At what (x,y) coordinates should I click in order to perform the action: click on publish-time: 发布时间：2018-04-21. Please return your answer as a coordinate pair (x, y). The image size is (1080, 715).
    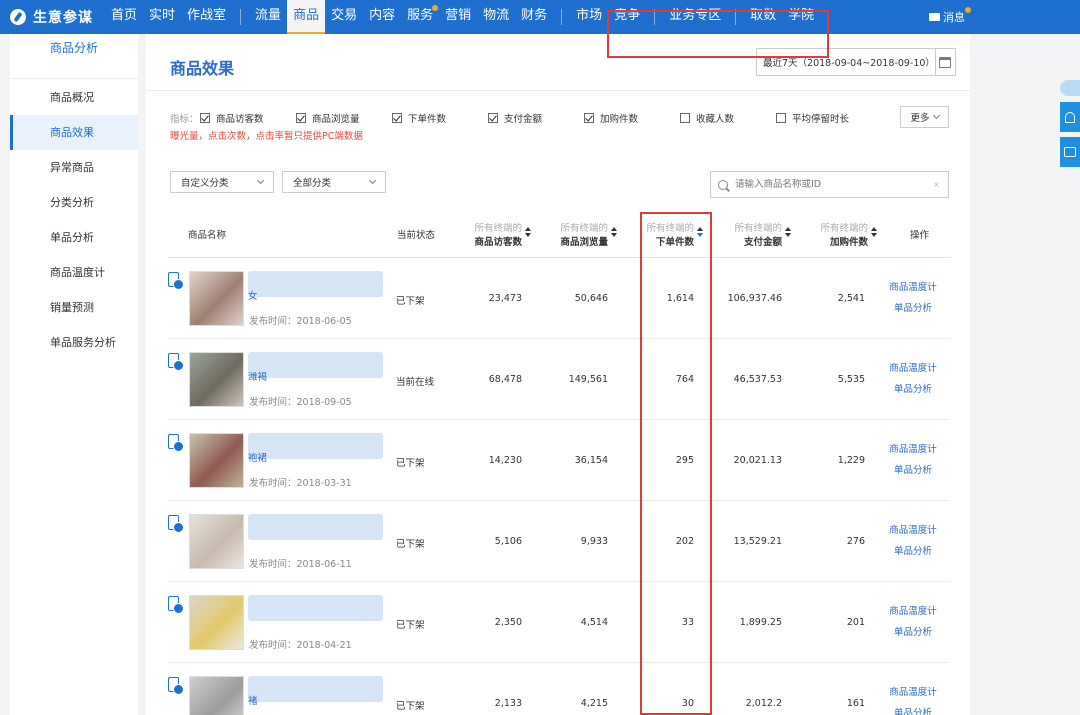
    Looking at the image, I should click on (300, 645).